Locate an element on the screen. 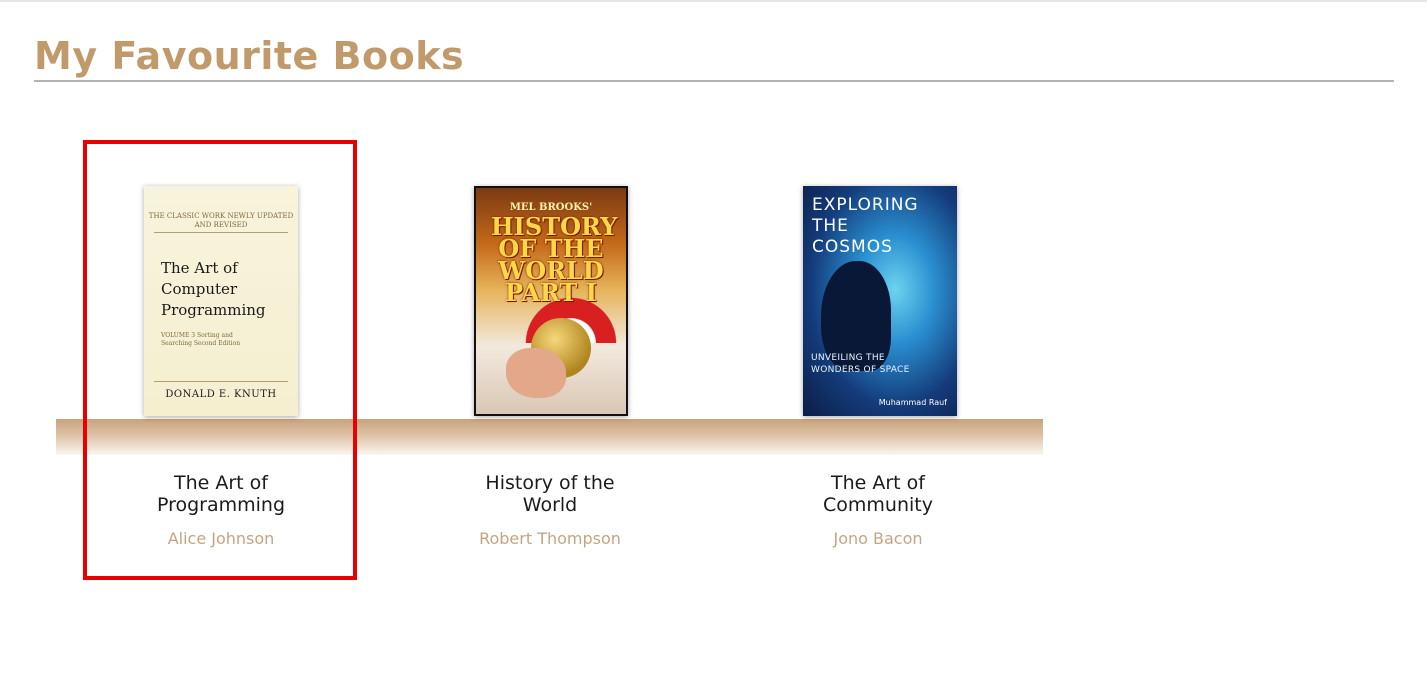  page-title: My Favourite Books is located at coordinates (249, 56).